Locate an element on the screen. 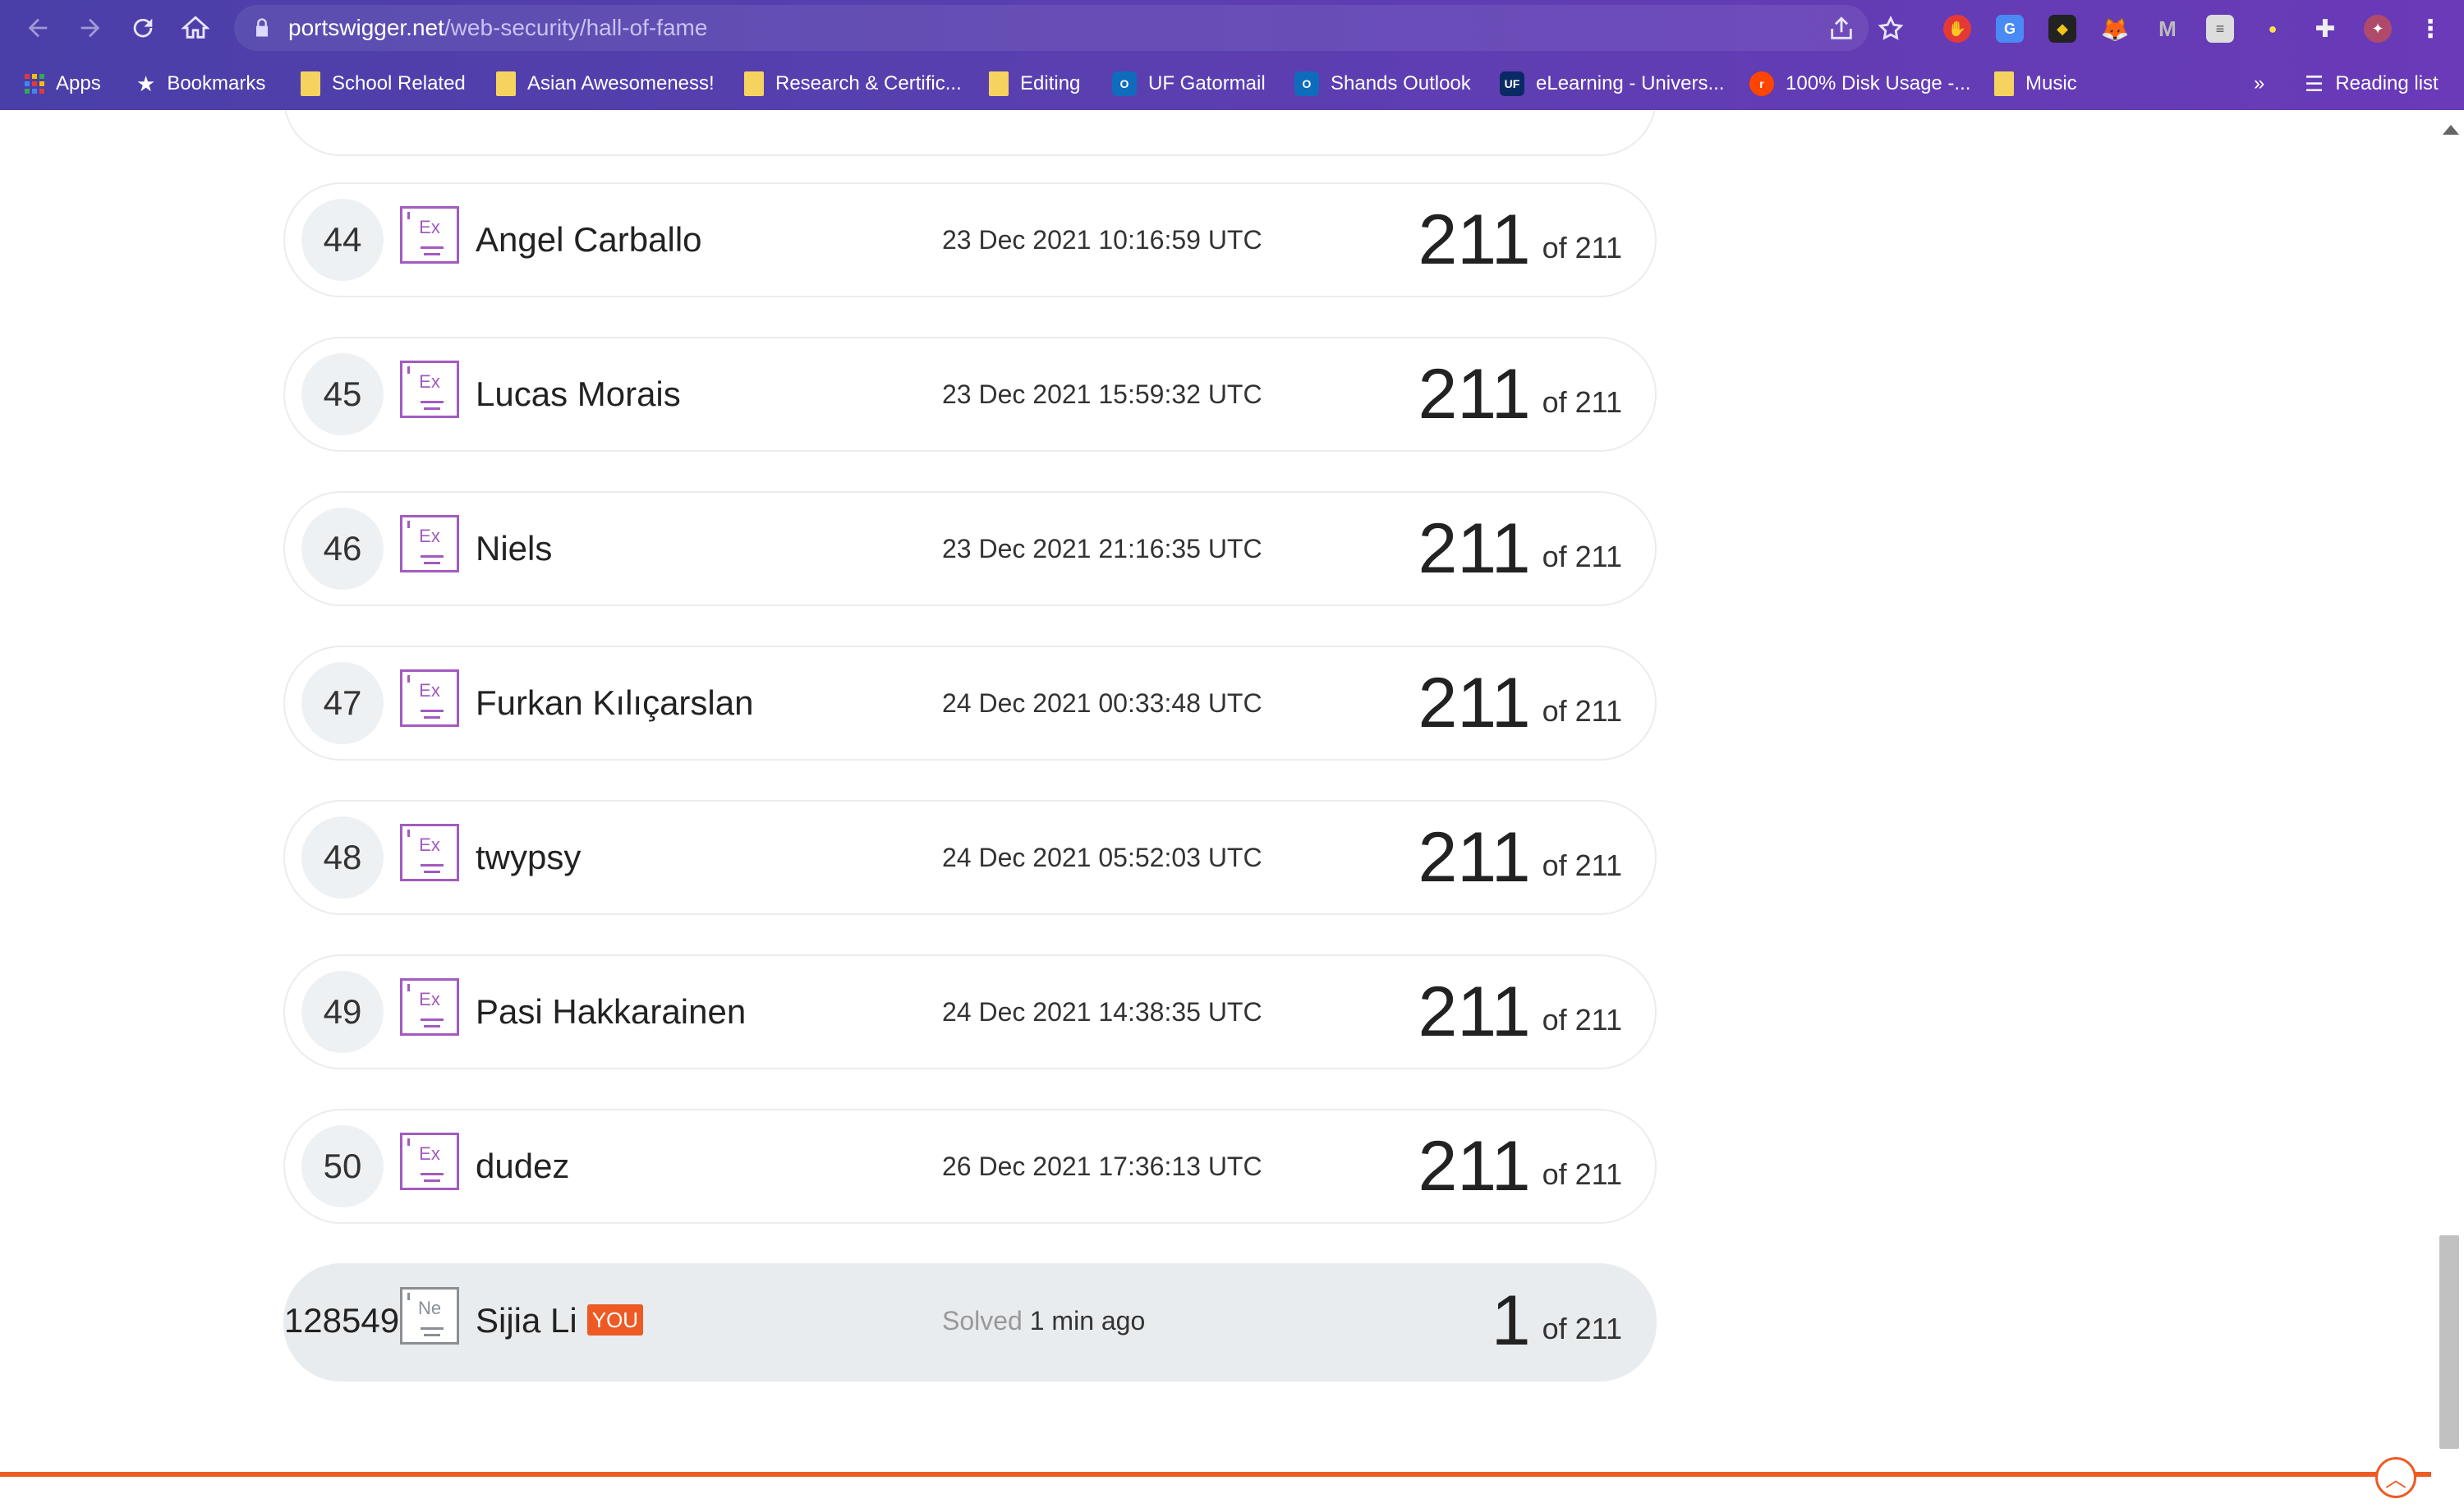 The width and height of the screenshot is (2464, 1508). user-name: Niels is located at coordinates (514, 548).